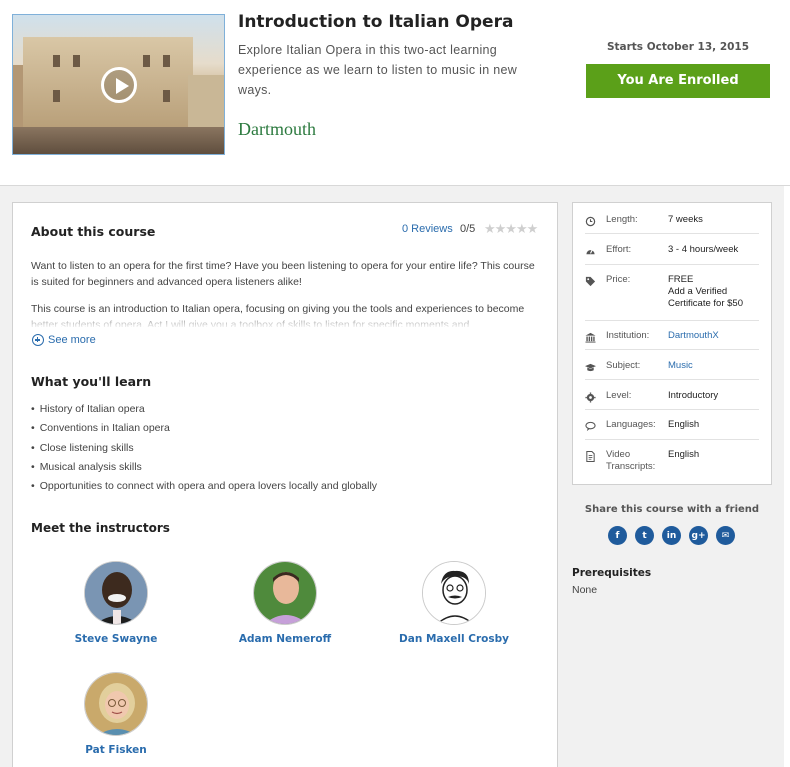  I want to click on course-video-thumbnail, so click(118, 84).